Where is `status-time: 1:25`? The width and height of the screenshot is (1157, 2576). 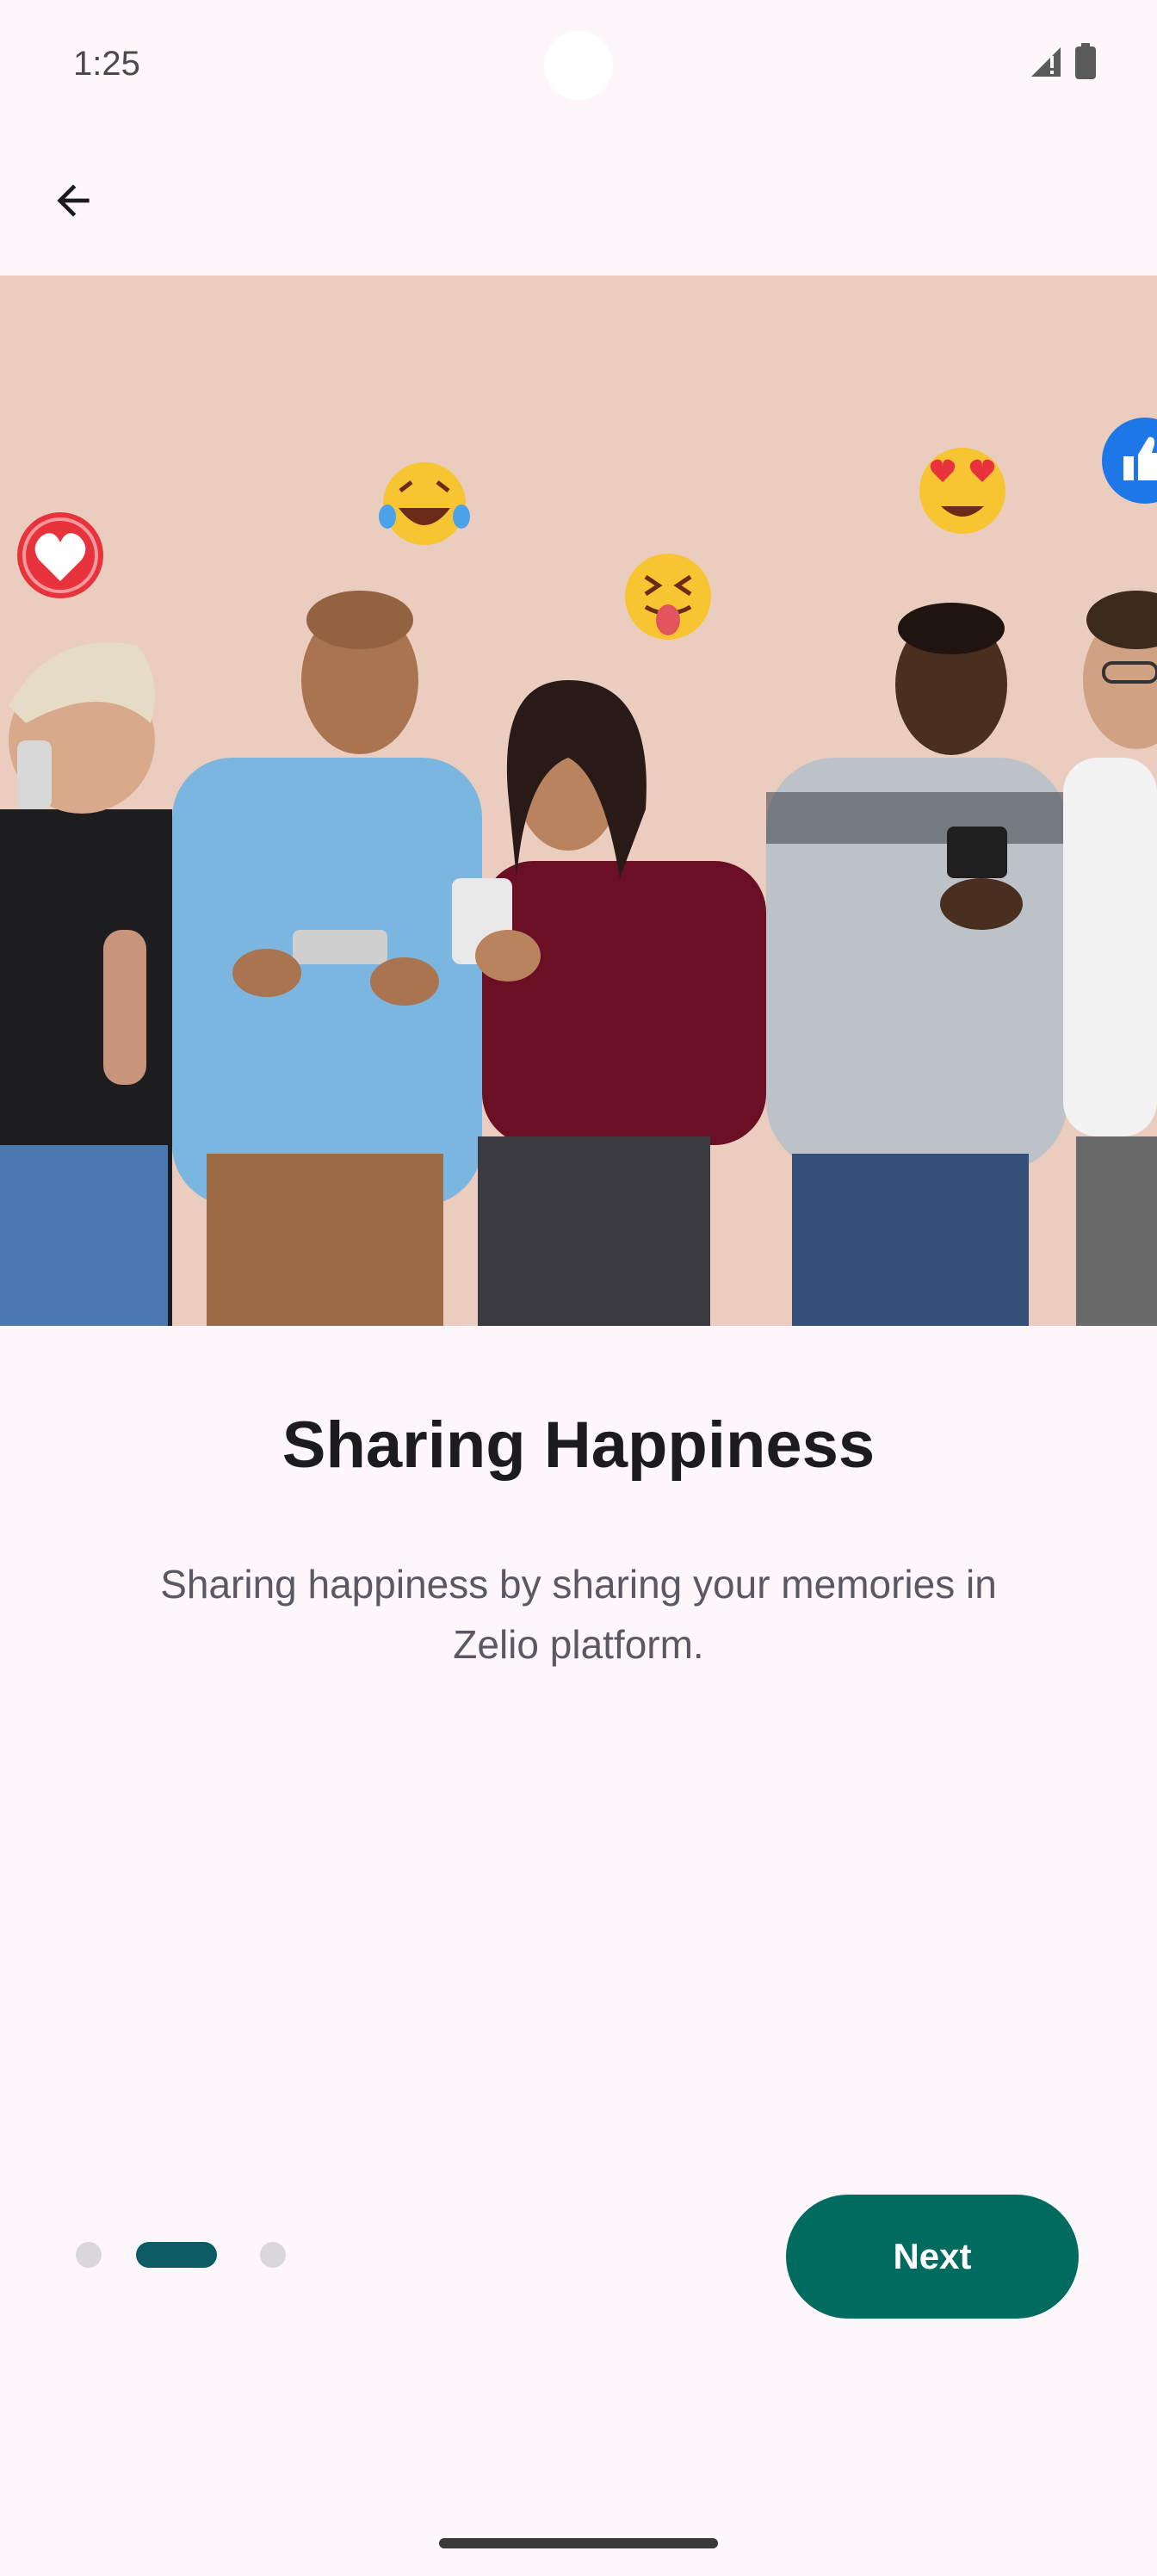 status-time: 1:25 is located at coordinates (106, 64).